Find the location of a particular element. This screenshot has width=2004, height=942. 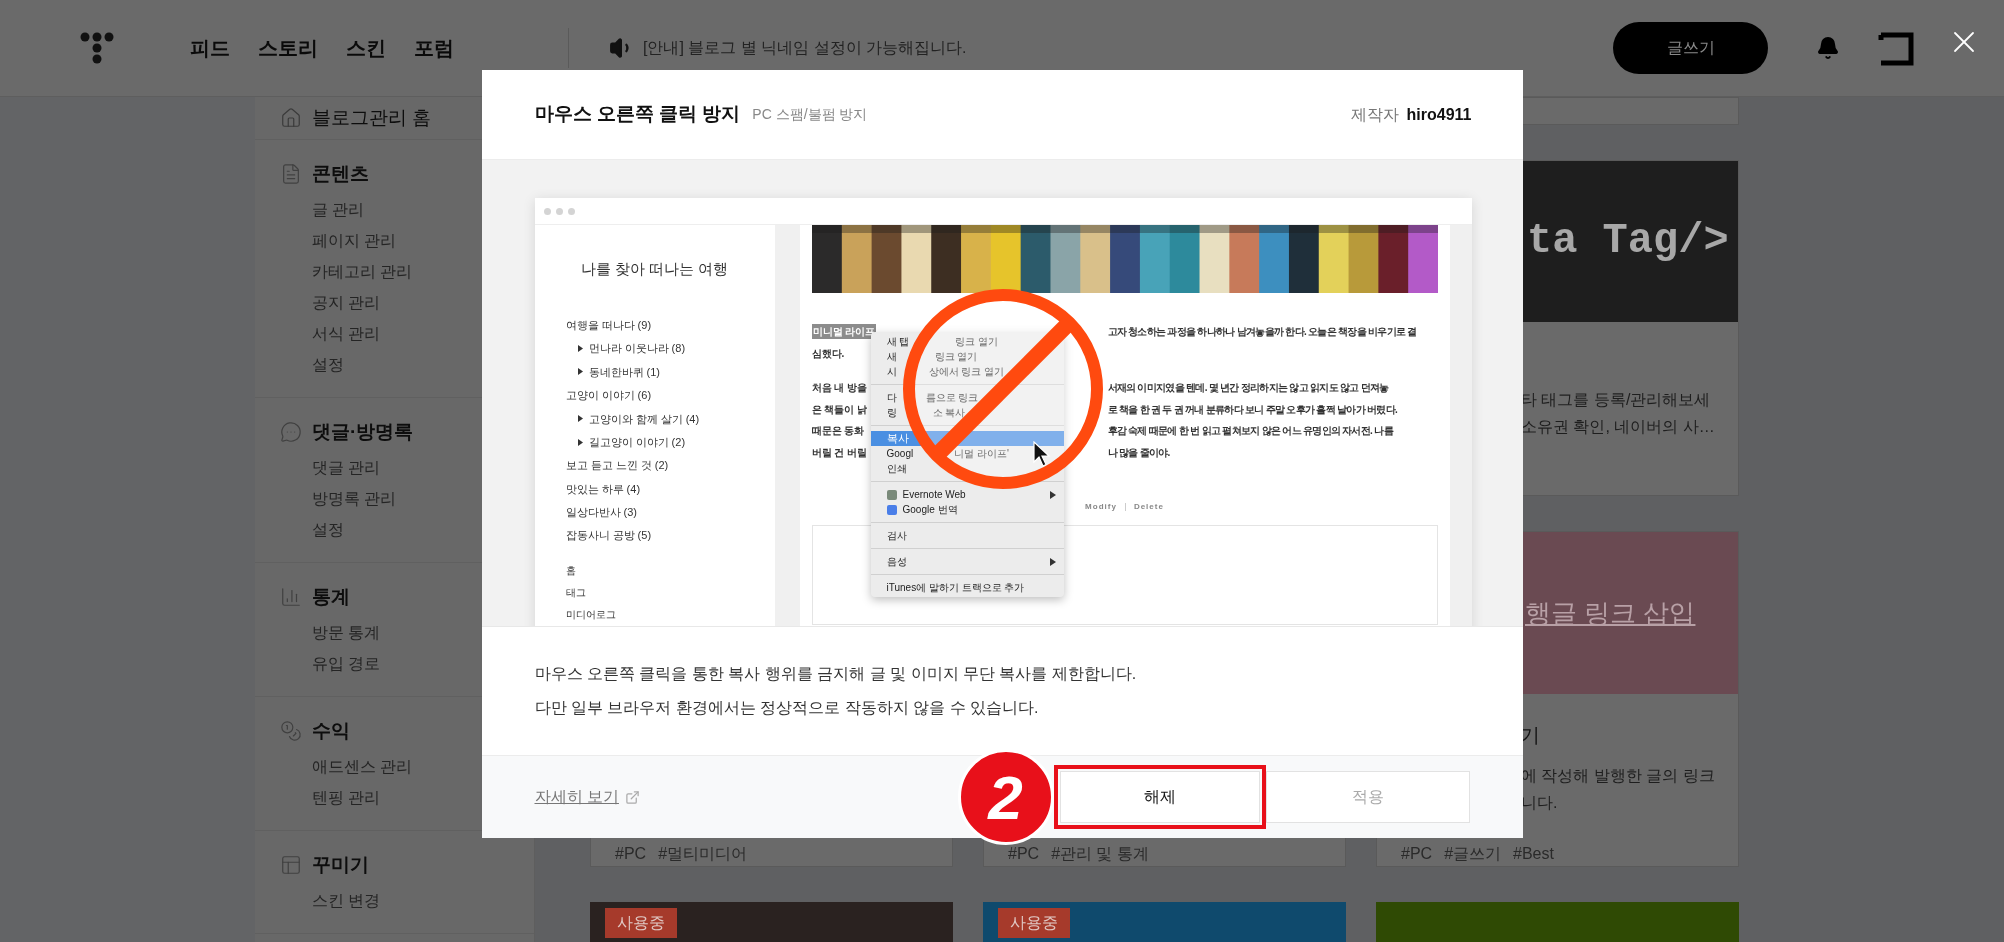

cursor-icon is located at coordinates (1041, 454).